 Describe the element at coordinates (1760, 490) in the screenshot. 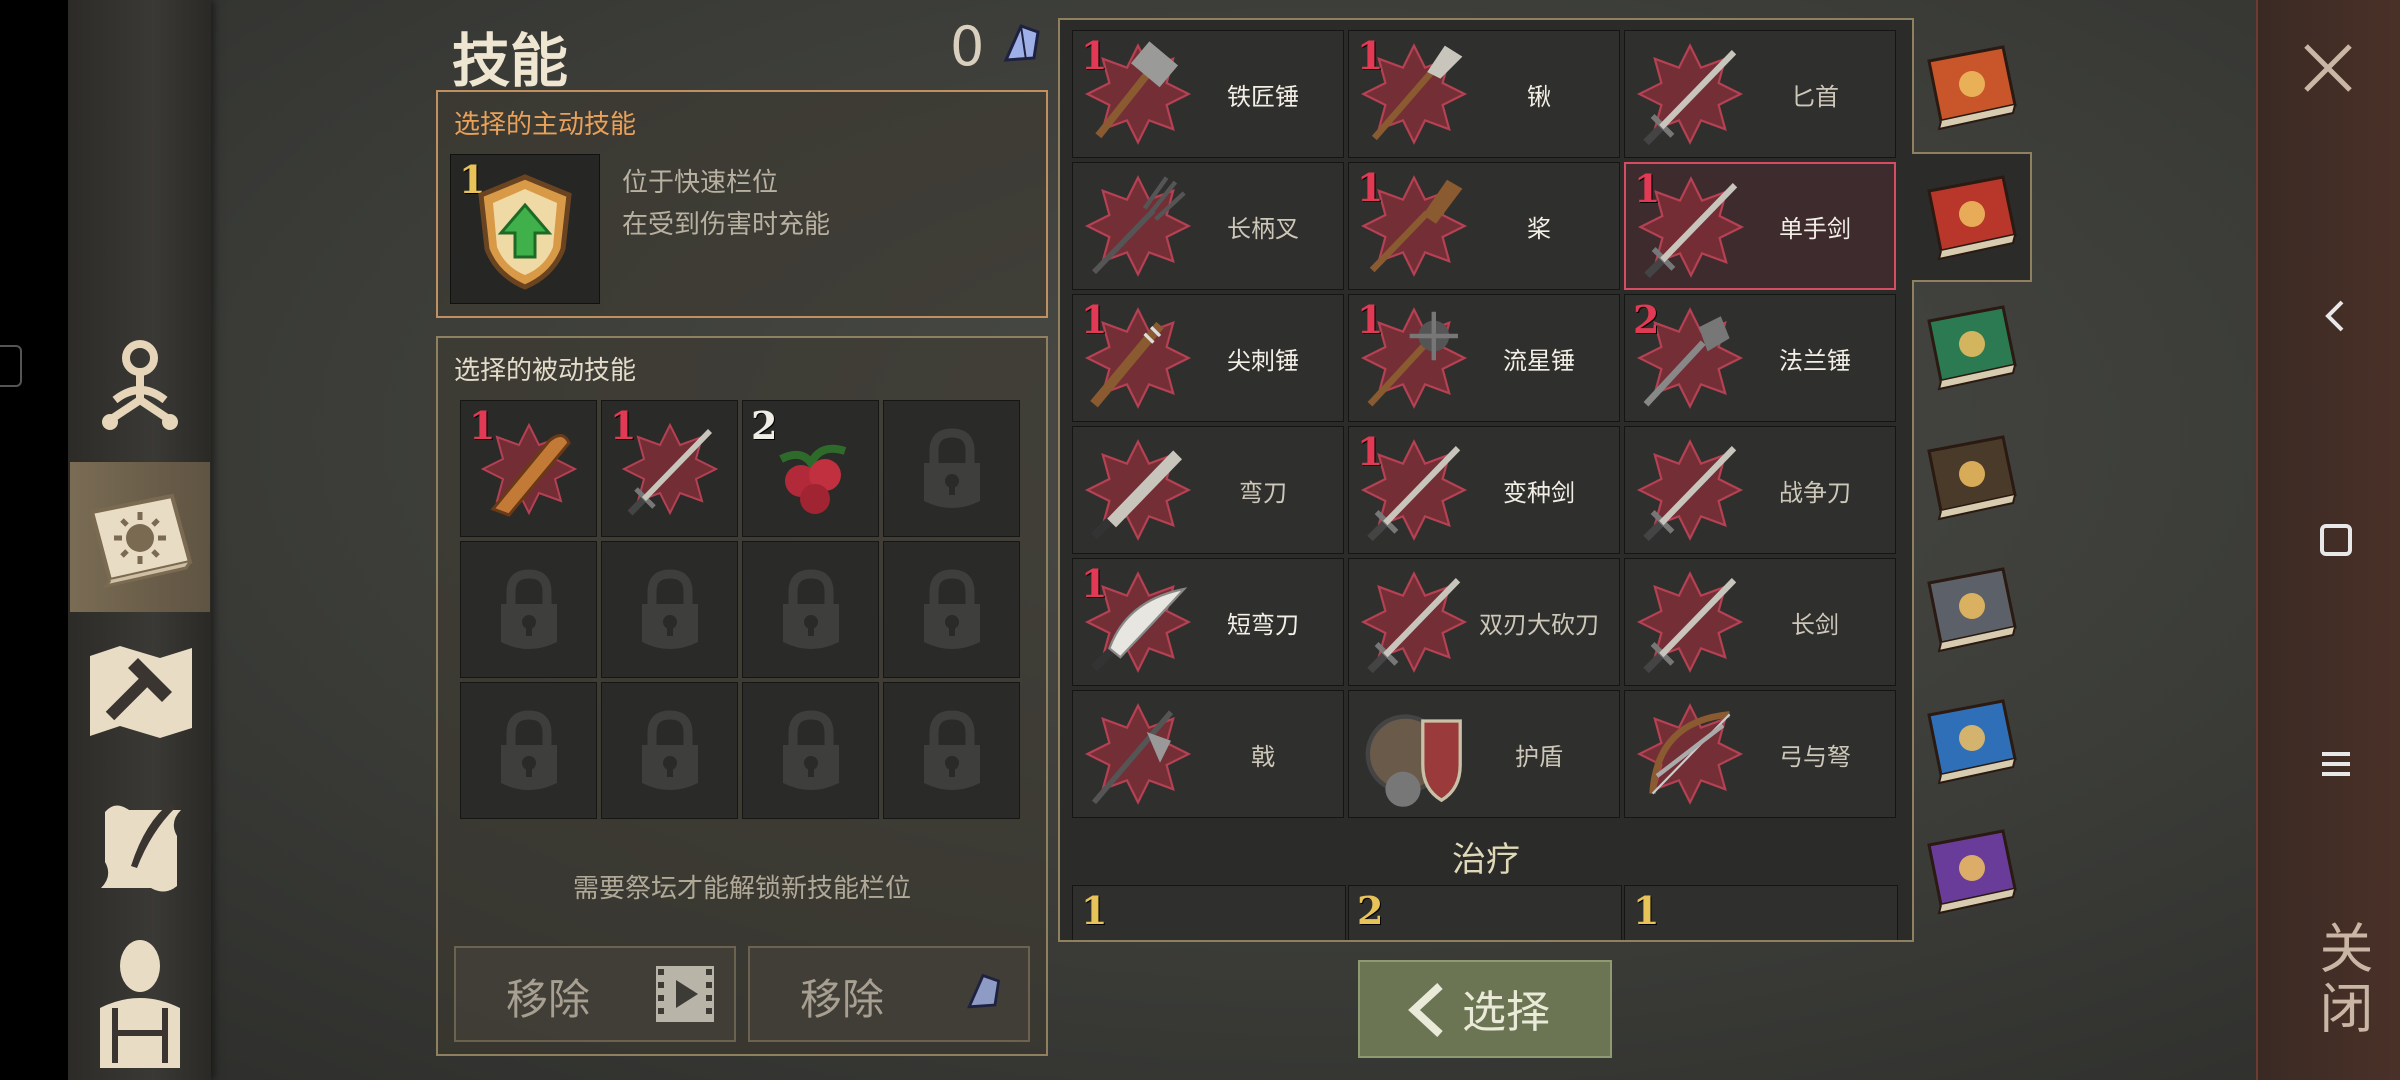

I see `weapon-skill-war-blade: 战争刀` at that location.